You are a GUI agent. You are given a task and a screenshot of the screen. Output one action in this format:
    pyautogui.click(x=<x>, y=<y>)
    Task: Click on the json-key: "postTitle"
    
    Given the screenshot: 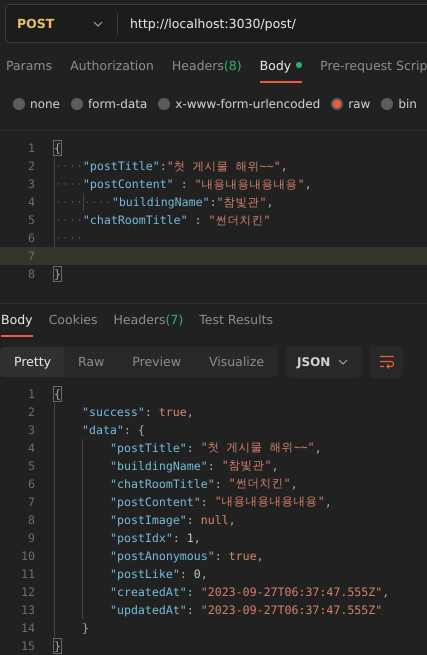 What is the action you would take?
    pyautogui.click(x=148, y=447)
    